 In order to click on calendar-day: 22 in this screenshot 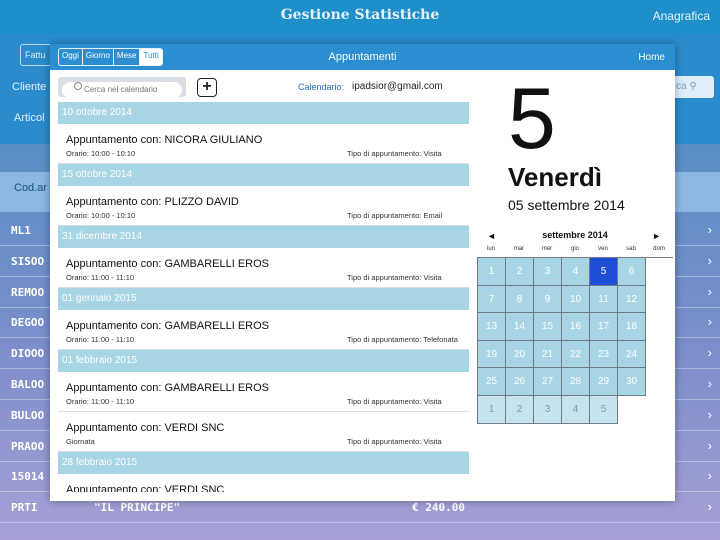, I will do `click(576, 354)`.